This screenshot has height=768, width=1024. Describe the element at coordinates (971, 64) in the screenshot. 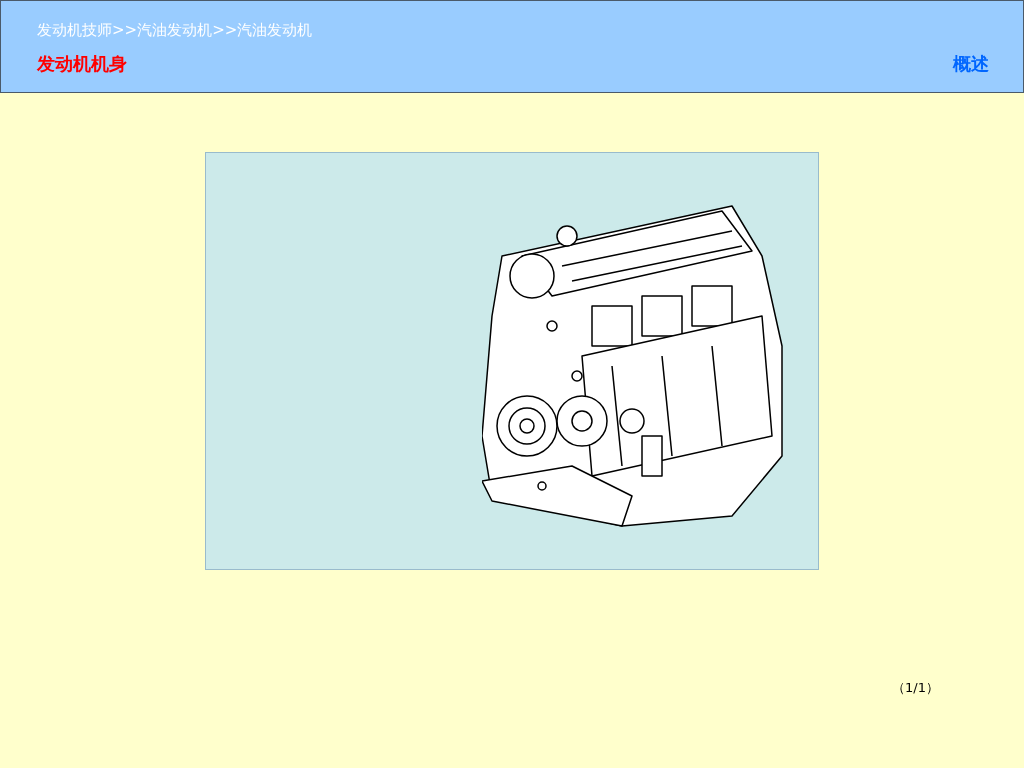

I see `overview-link: 概述` at that location.